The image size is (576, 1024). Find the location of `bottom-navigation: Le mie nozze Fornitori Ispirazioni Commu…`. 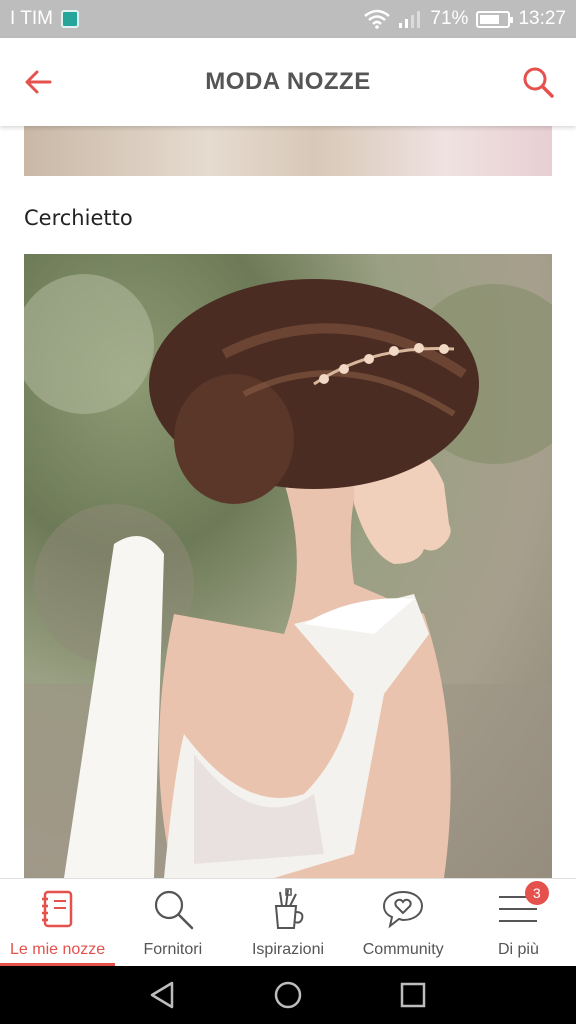

bottom-navigation: Le mie nozze Fornitori Ispirazioni Commu… is located at coordinates (288, 922).